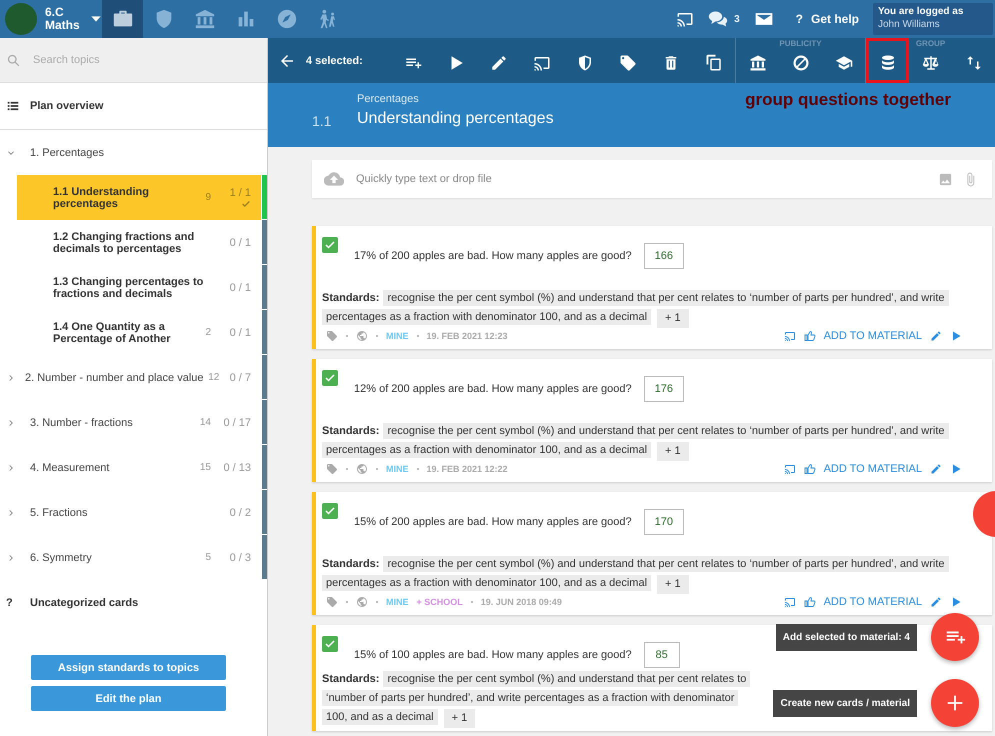  Describe the element at coordinates (931, 63) in the screenshot. I see `scale-icon` at that location.